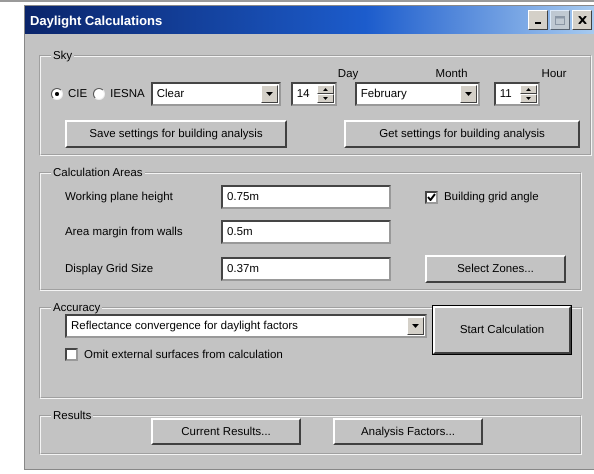 This screenshot has height=474, width=594. Describe the element at coordinates (98, 173) in the screenshot. I see `group-label: Calculation Areas` at that location.